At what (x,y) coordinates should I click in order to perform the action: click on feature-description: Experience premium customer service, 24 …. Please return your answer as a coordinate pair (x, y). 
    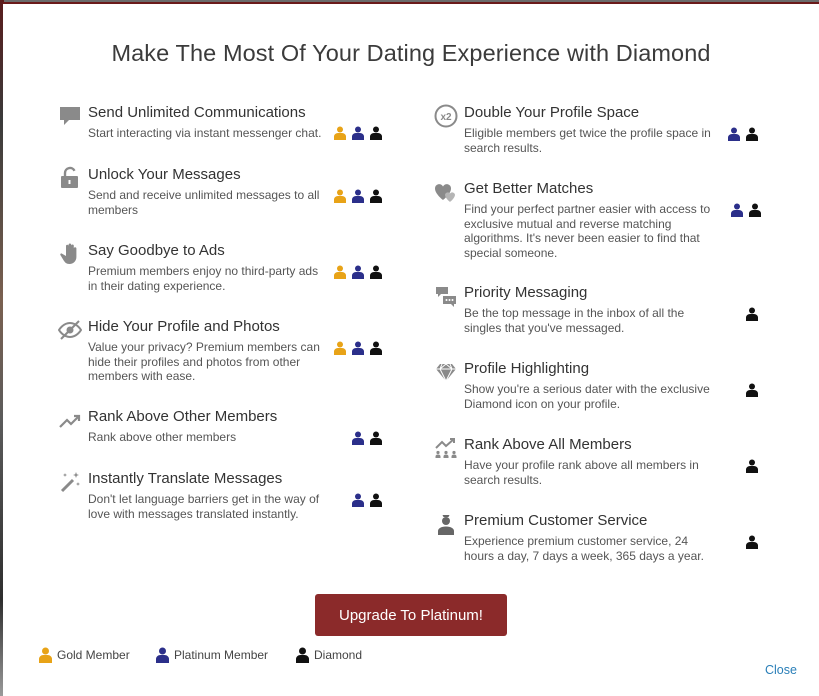
    Looking at the image, I should click on (584, 548).